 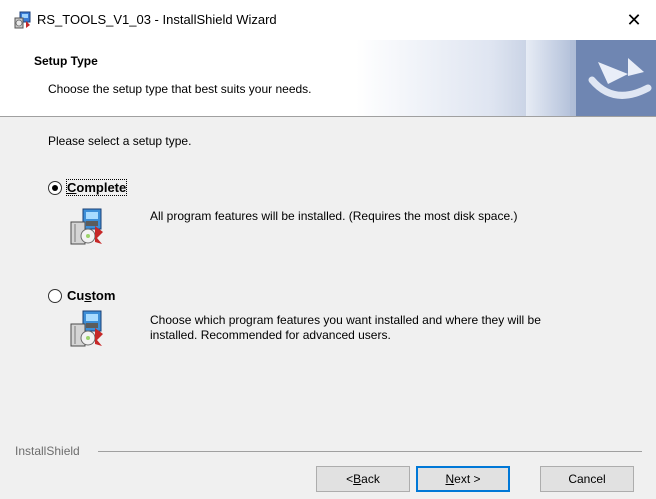 What do you see at coordinates (101, 187) in the screenshot?
I see `complete-label-suffix: omplete` at bounding box center [101, 187].